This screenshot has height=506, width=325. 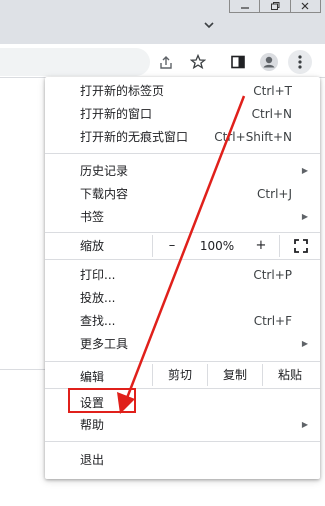 What do you see at coordinates (182, 91) in the screenshot?
I see `menu-item-new-tab: 打开新的标签页 Ctrl+T` at bounding box center [182, 91].